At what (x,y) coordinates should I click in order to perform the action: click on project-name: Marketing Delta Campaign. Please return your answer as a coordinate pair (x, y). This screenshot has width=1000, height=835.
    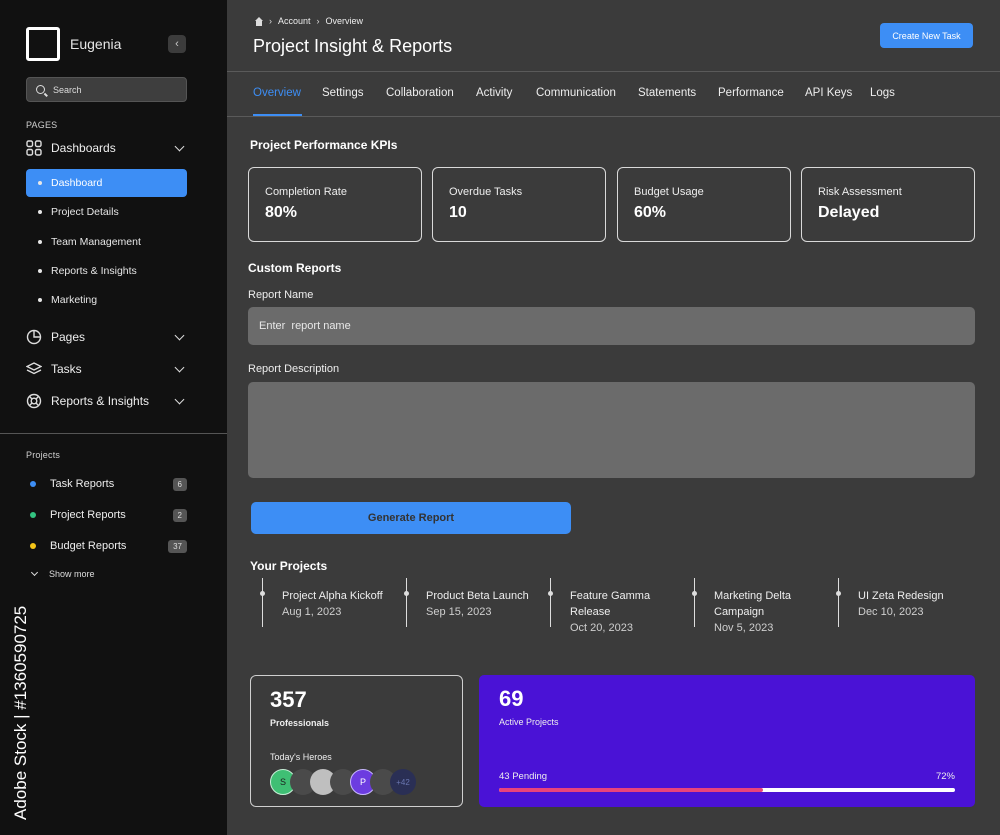
    Looking at the image, I should click on (753, 604).